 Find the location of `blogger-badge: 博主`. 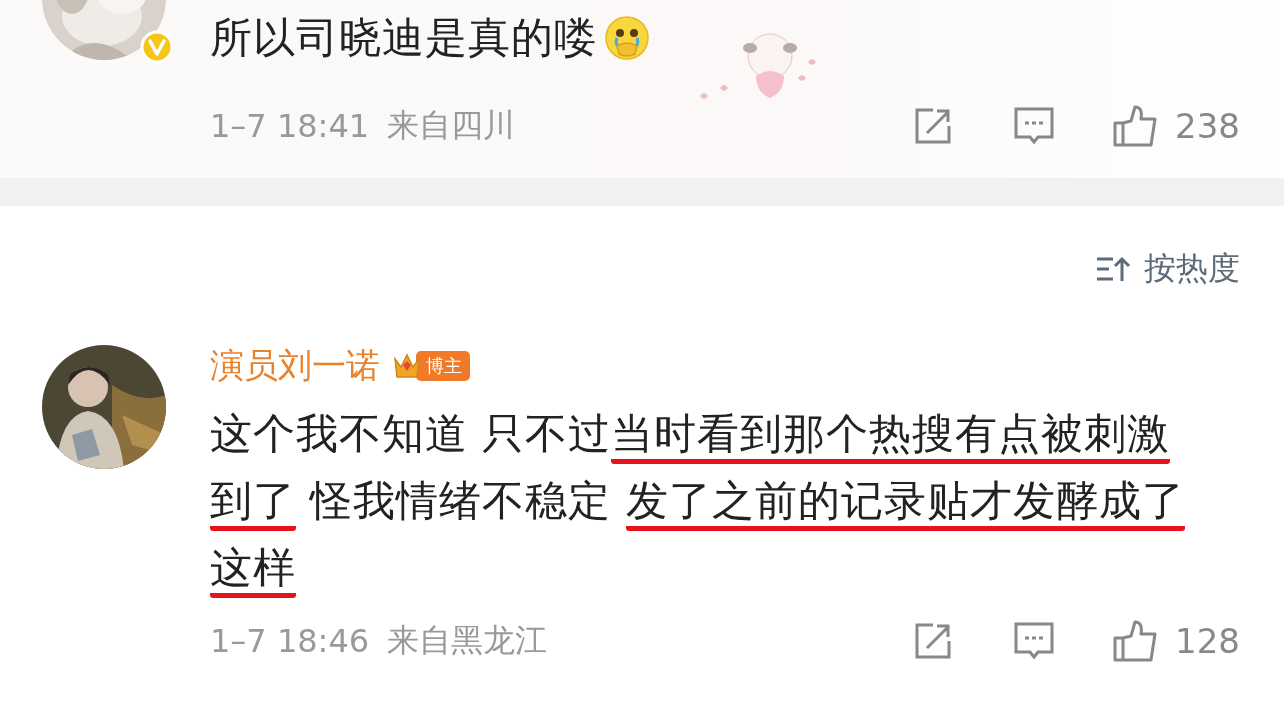

blogger-badge: 博主 is located at coordinates (443, 366).